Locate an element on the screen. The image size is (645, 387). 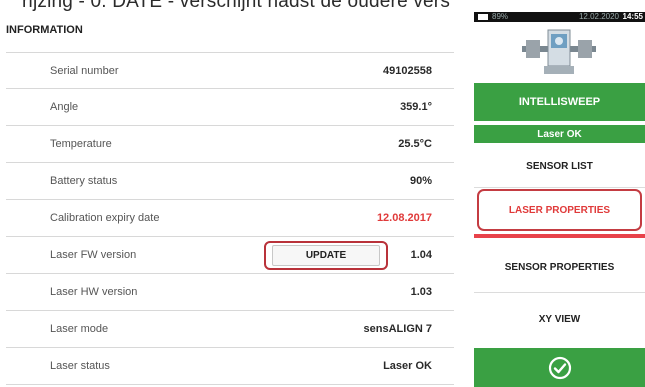
row-value: 359.1° is located at coordinates (416, 107).